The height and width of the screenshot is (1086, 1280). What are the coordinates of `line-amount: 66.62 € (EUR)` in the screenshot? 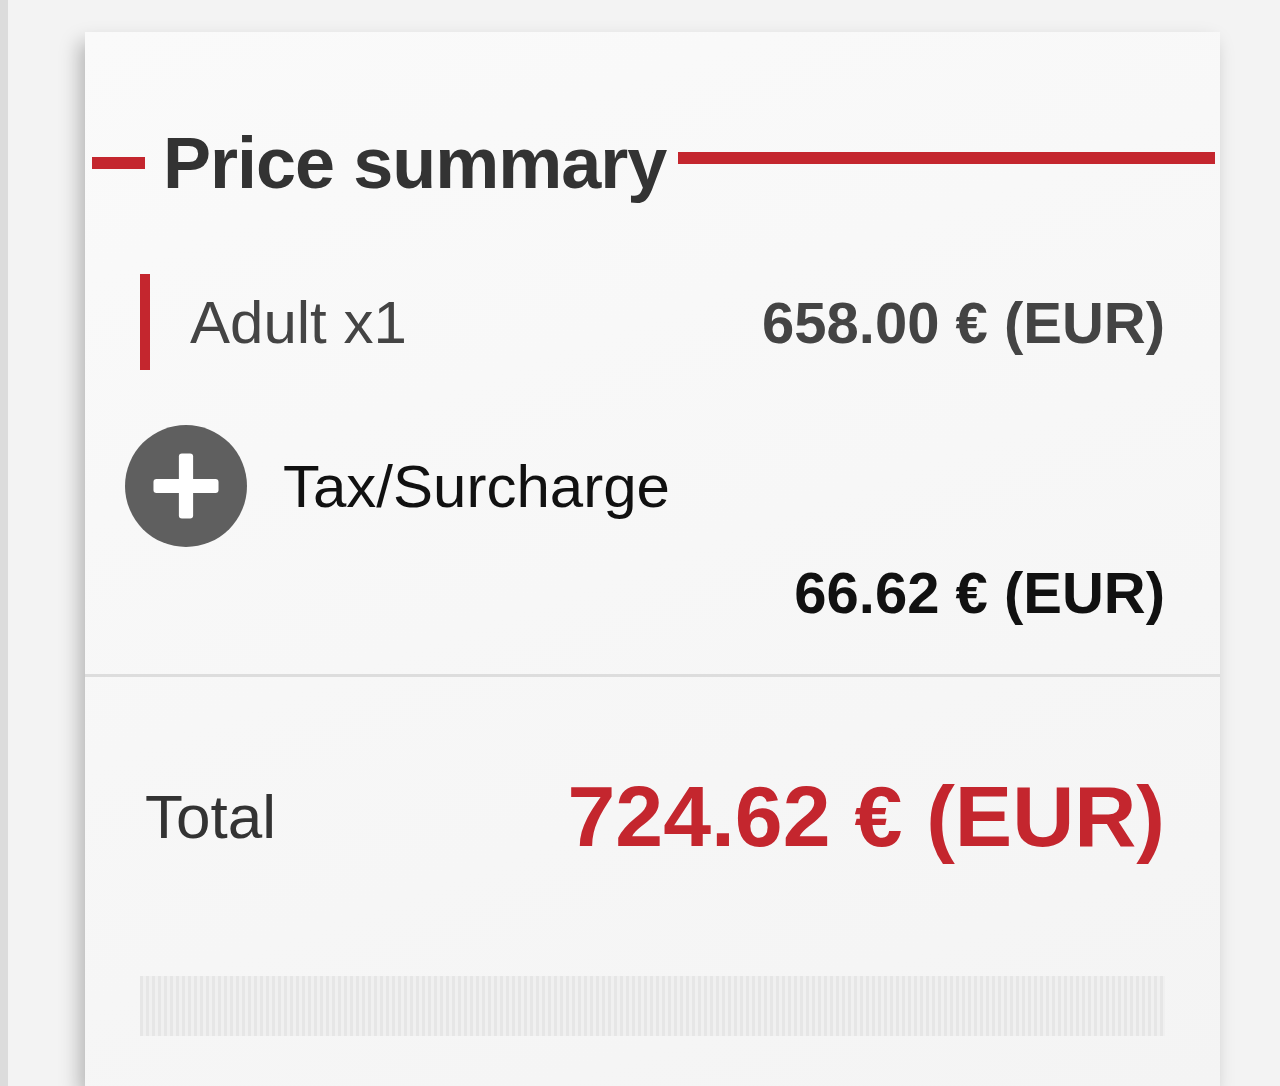 It's located at (979, 592).